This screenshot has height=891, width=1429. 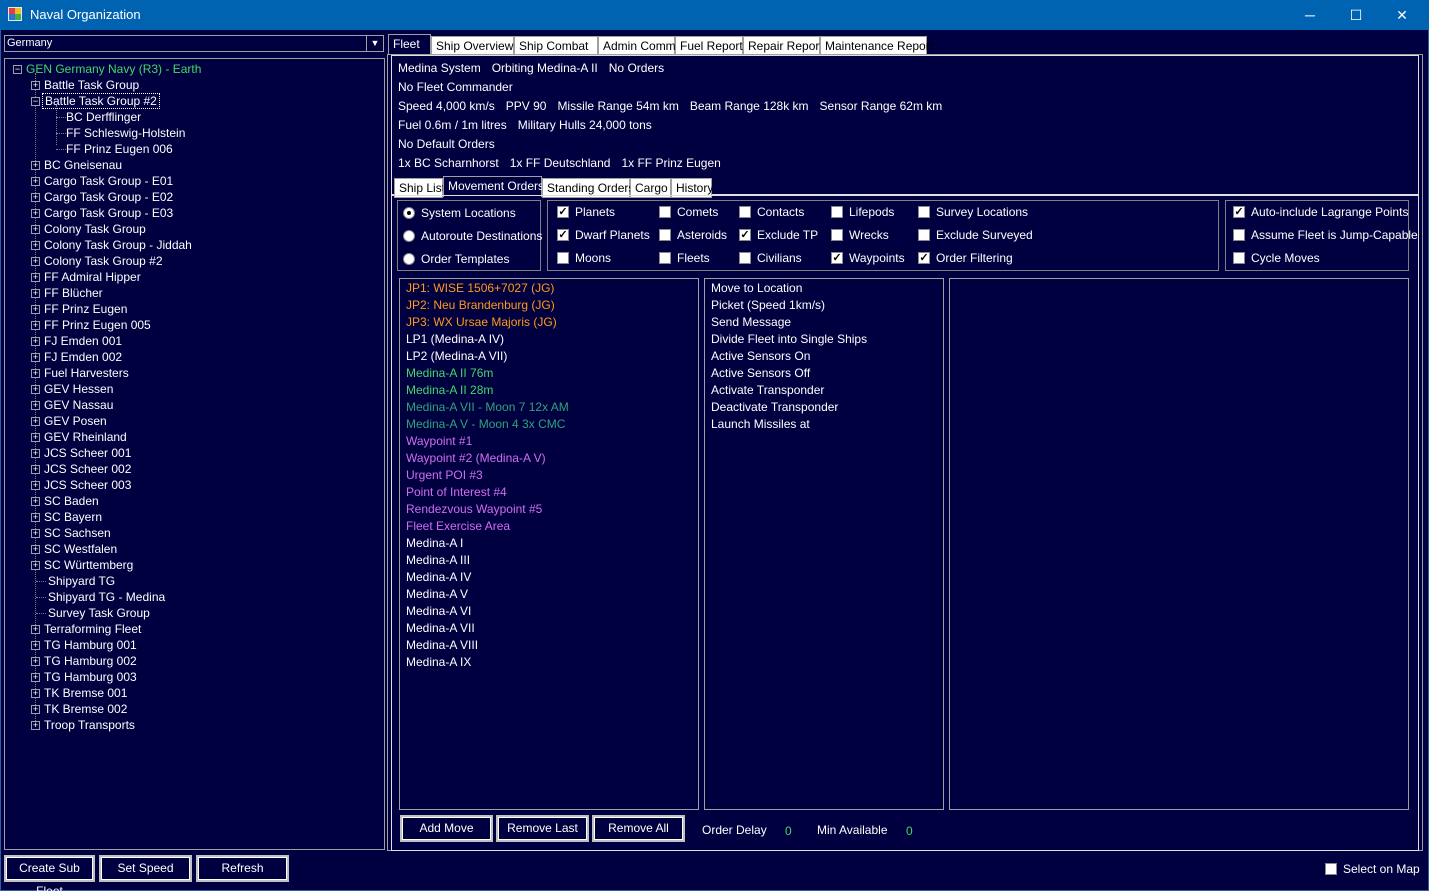 What do you see at coordinates (647, 46) in the screenshot?
I see `tab-admin-command: Admin Command` at bounding box center [647, 46].